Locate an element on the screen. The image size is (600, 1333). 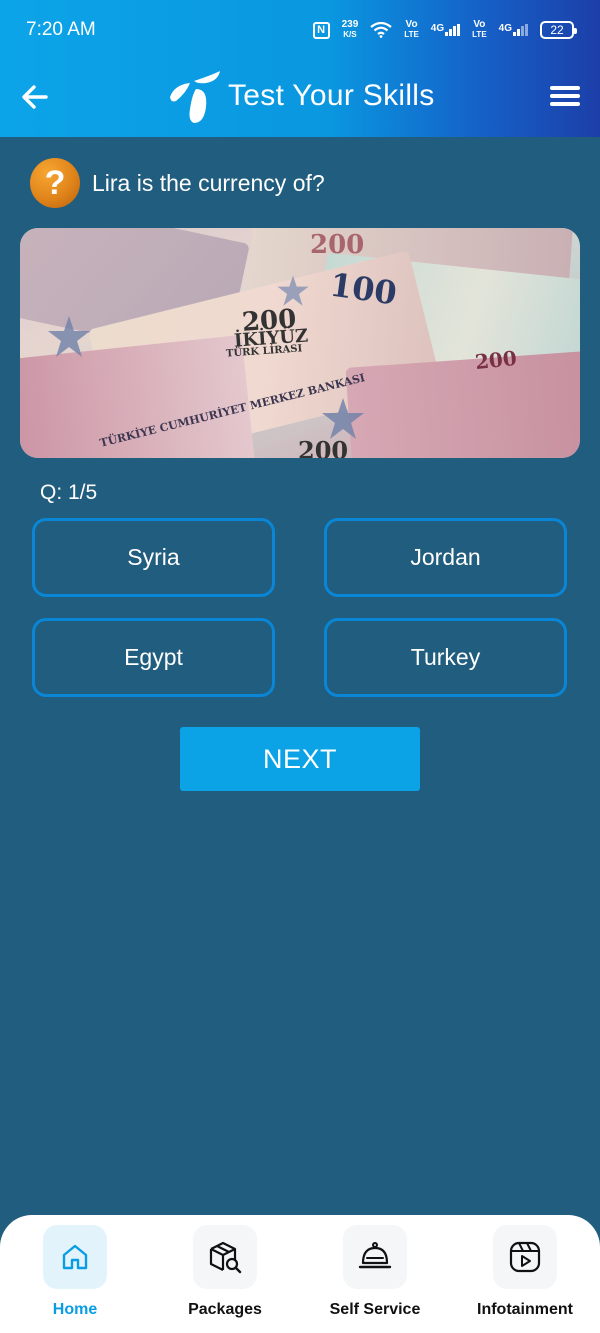
nav-item-packages: Packages is located at coordinates (225, 1275).